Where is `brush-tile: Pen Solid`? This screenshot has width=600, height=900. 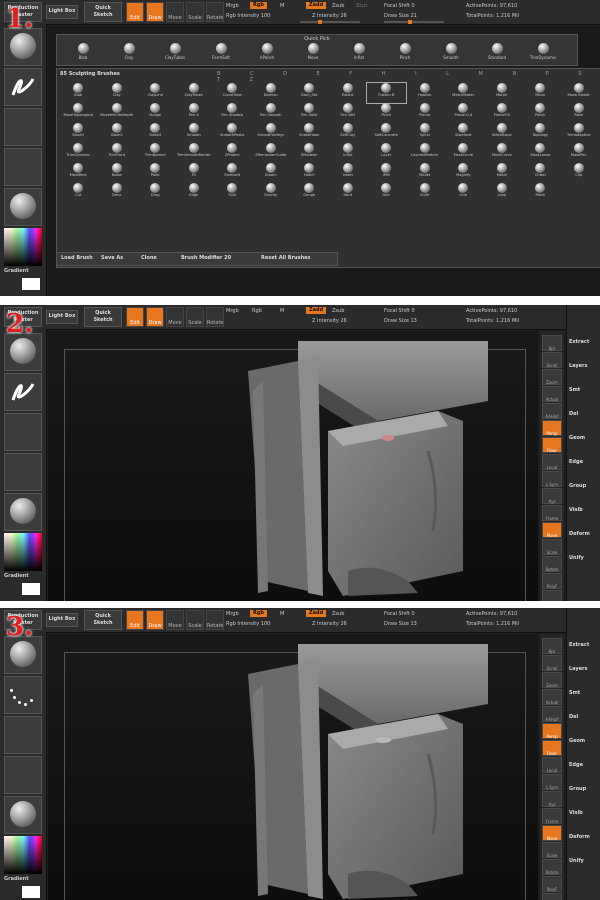 brush-tile: Pen Solid is located at coordinates (309, 113).